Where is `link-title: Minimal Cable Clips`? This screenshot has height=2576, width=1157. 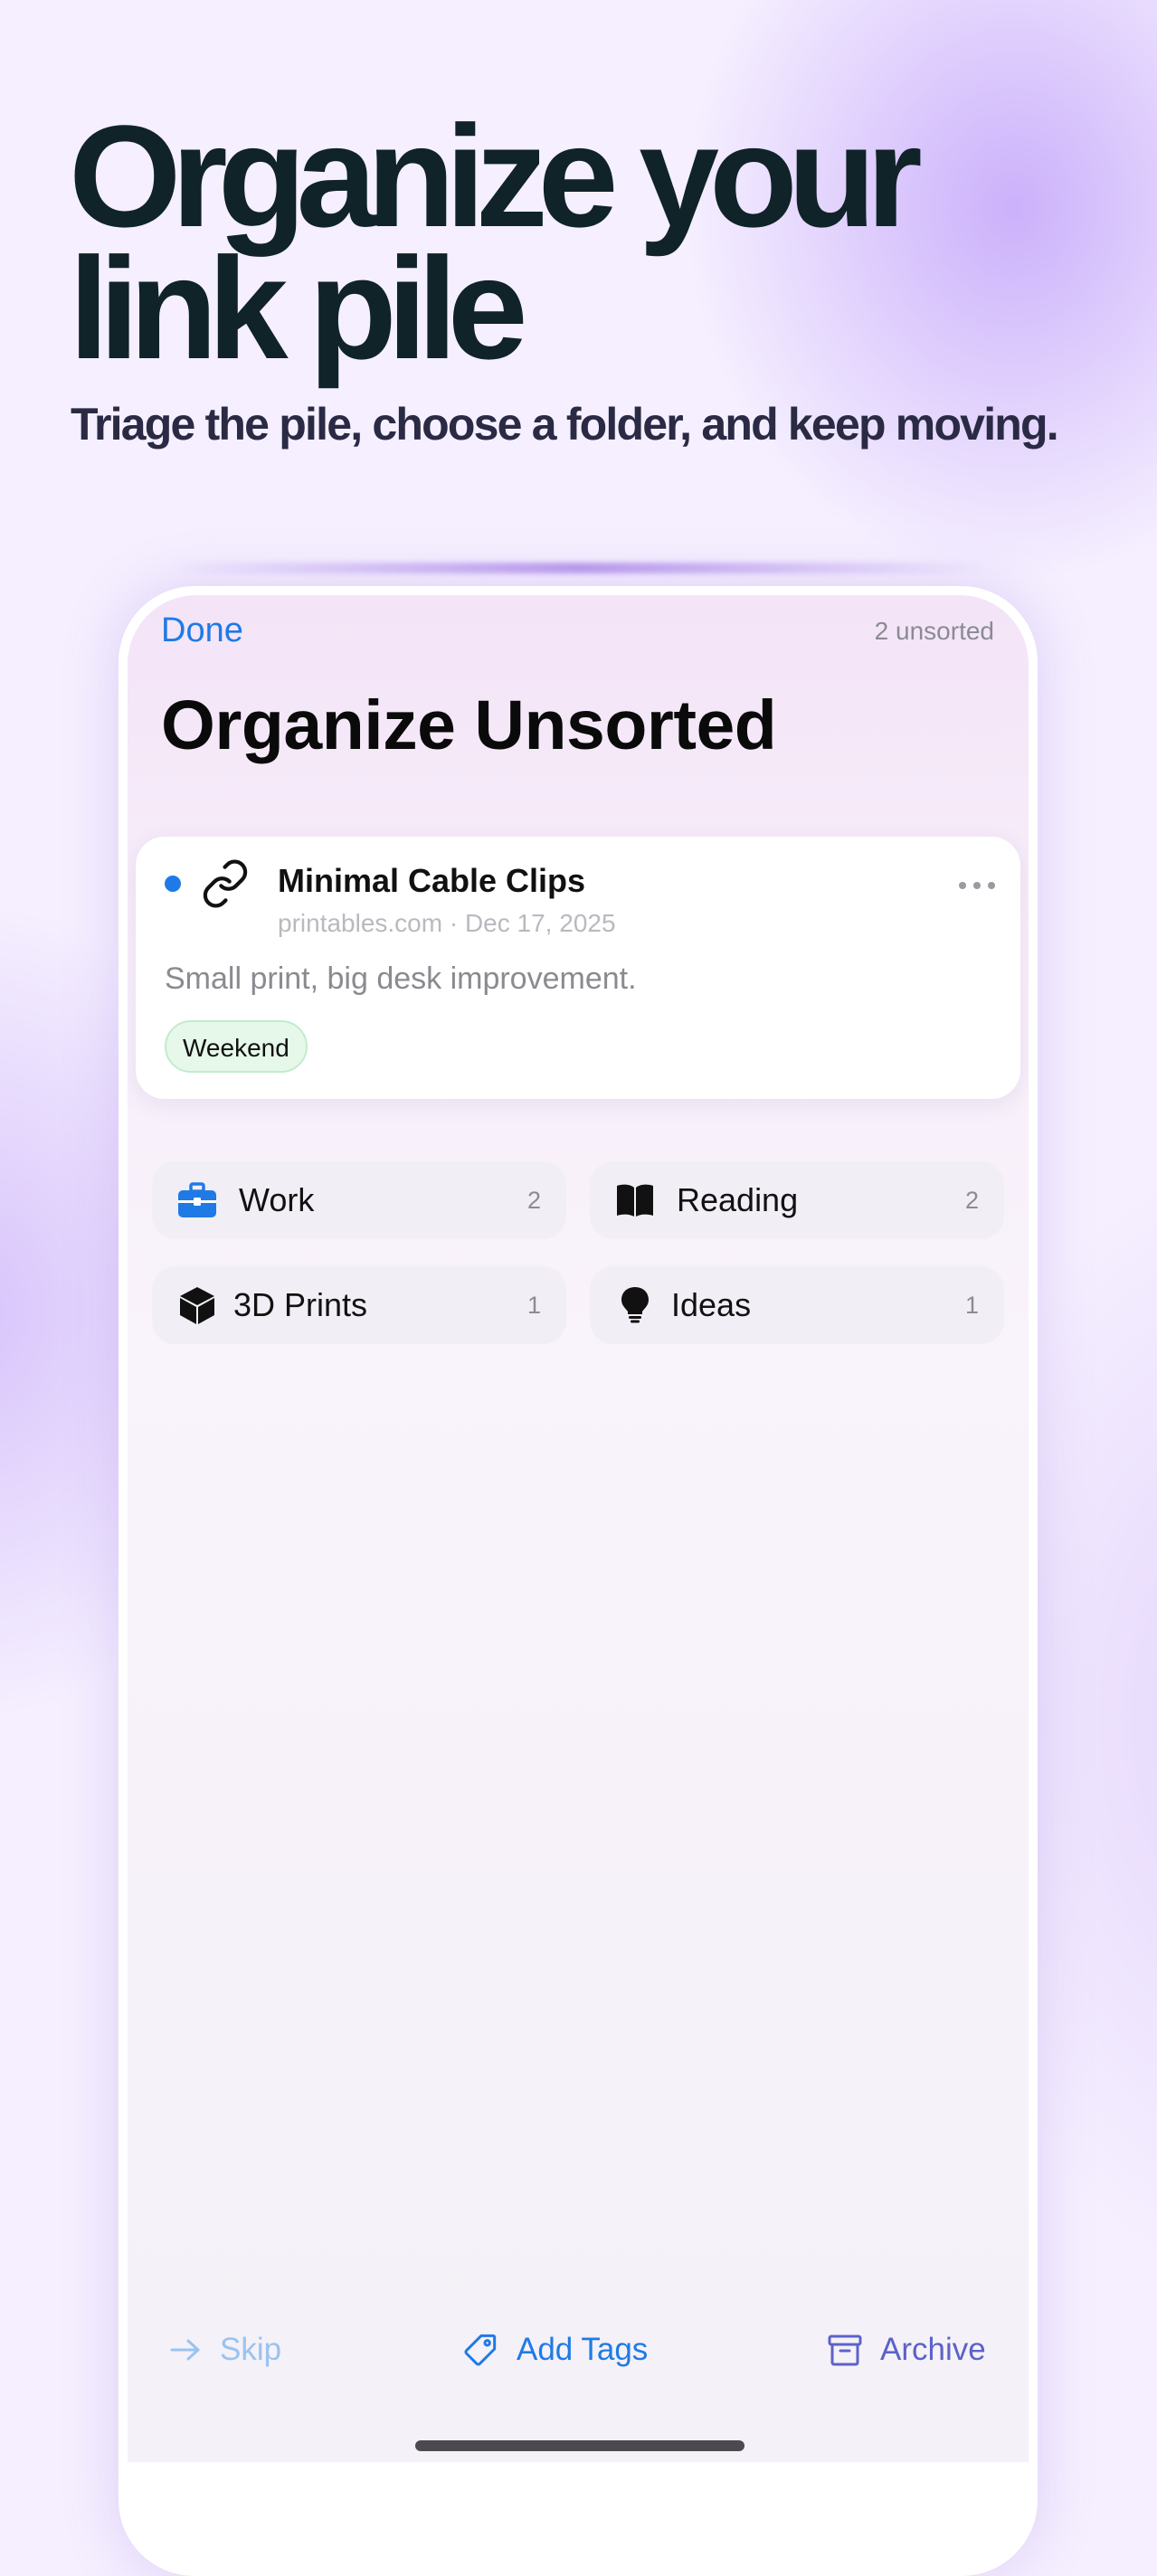 link-title: Minimal Cable Clips is located at coordinates (432, 880).